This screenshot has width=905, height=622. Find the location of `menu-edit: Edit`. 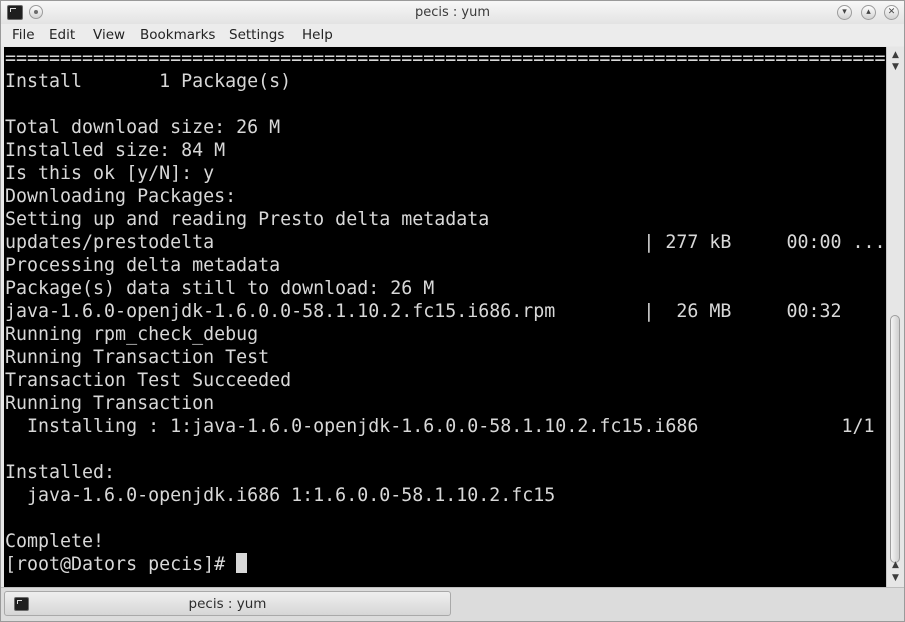

menu-edit: Edit is located at coordinates (62, 35).